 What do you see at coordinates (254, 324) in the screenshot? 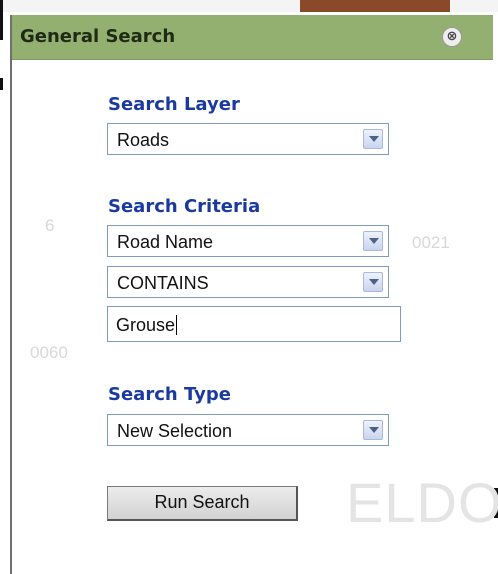
I see `criteria-value-input: Grouse` at bounding box center [254, 324].